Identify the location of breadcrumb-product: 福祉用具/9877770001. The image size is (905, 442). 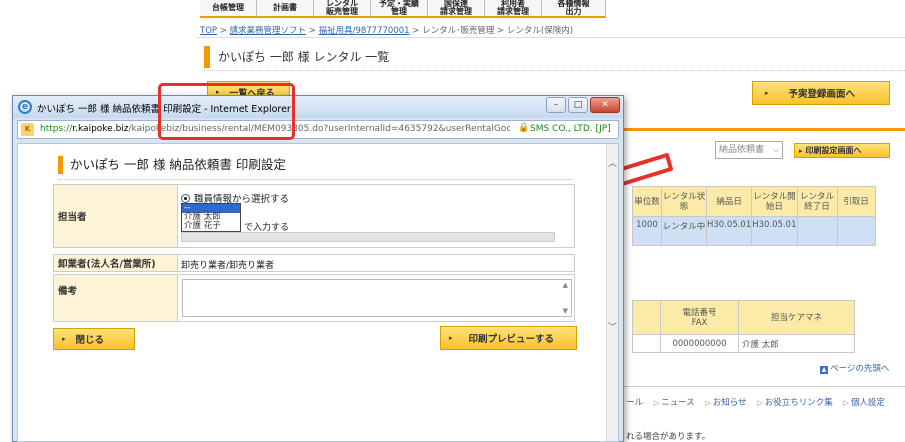
(364, 31).